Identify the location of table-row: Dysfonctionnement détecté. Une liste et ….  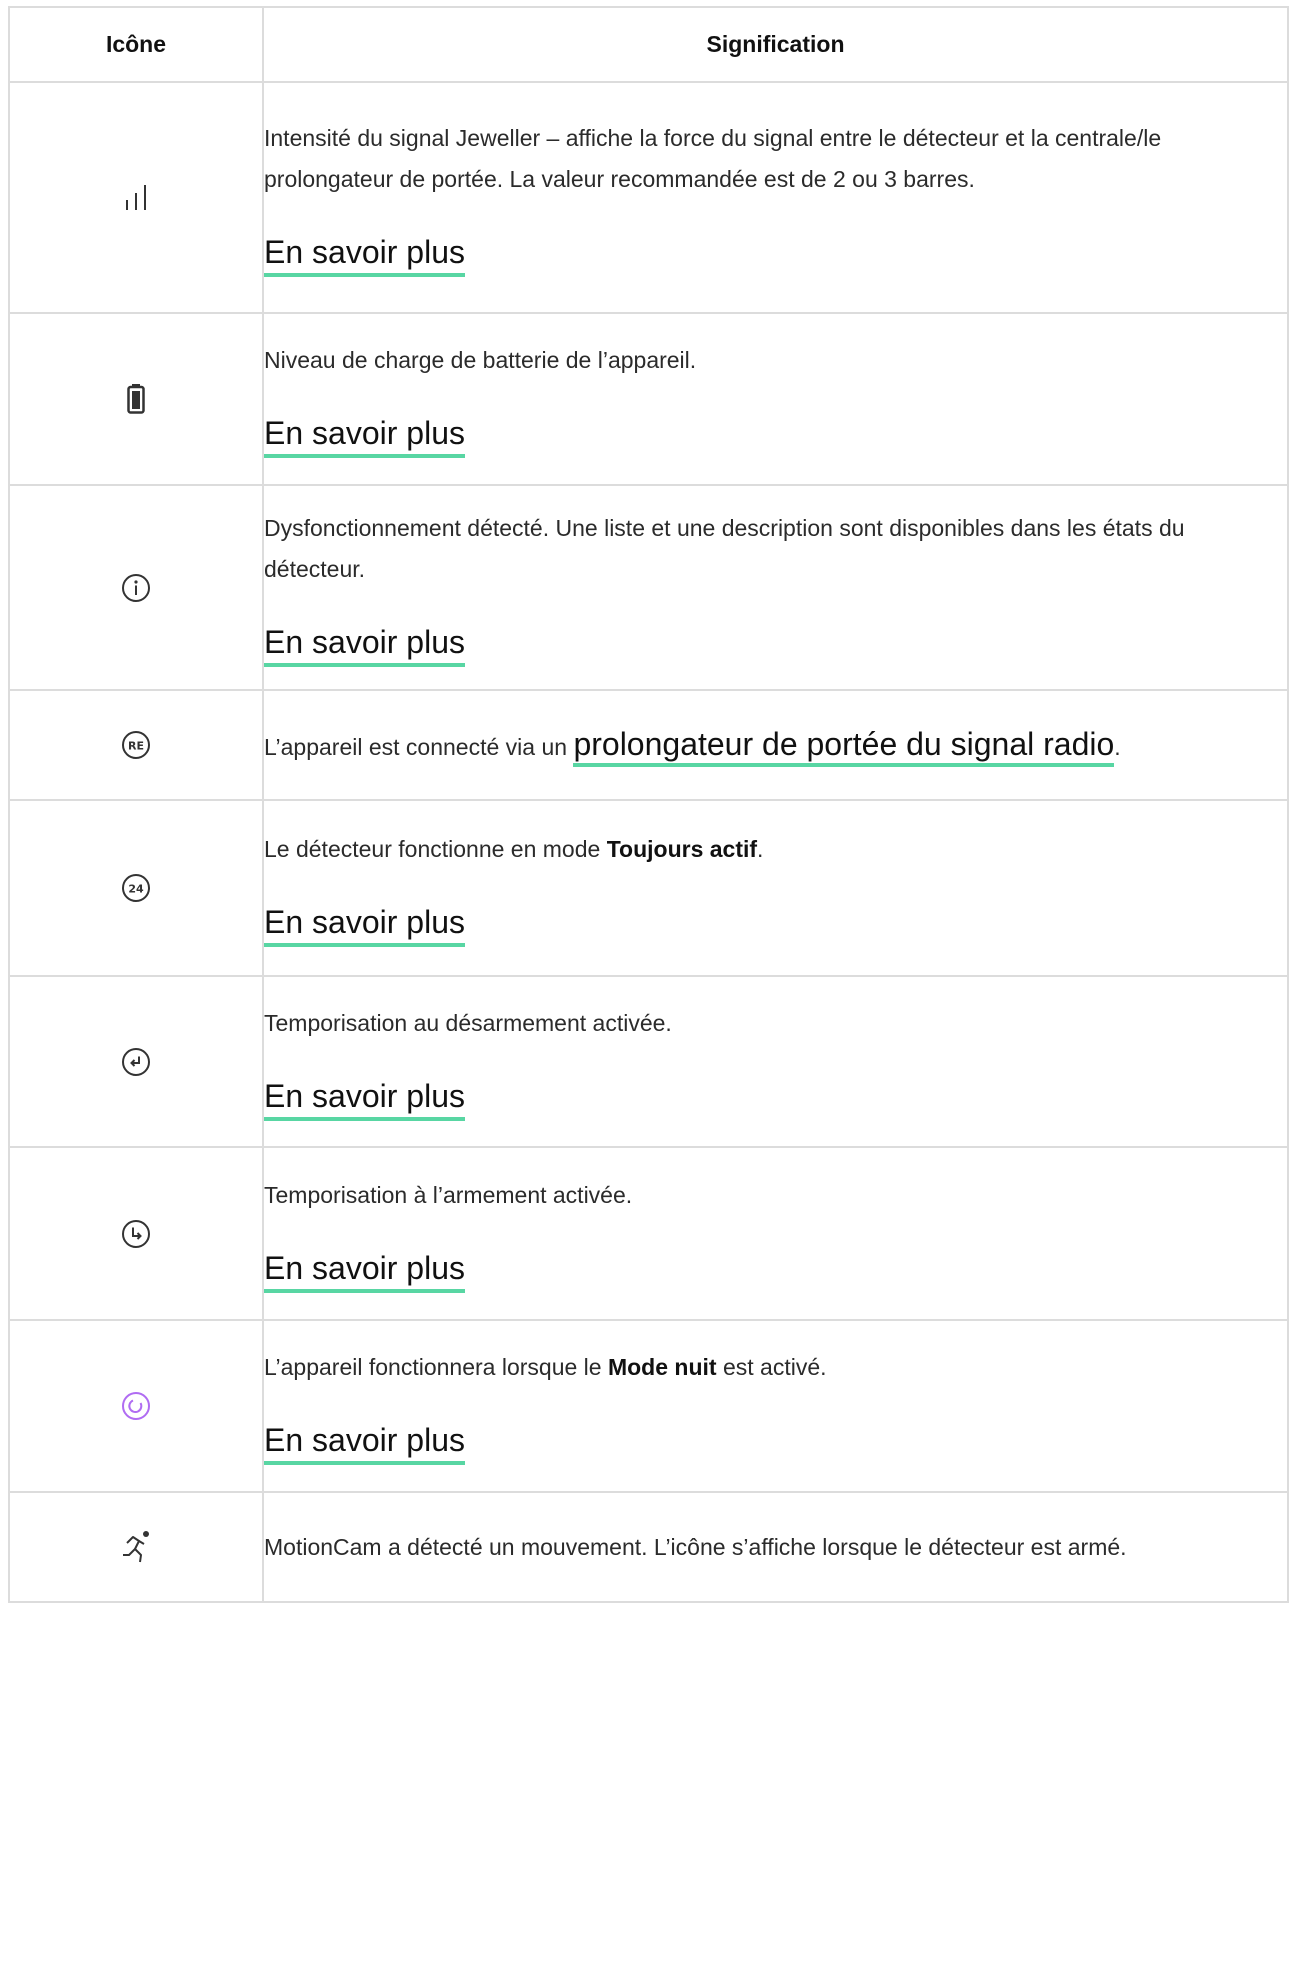
(648, 587).